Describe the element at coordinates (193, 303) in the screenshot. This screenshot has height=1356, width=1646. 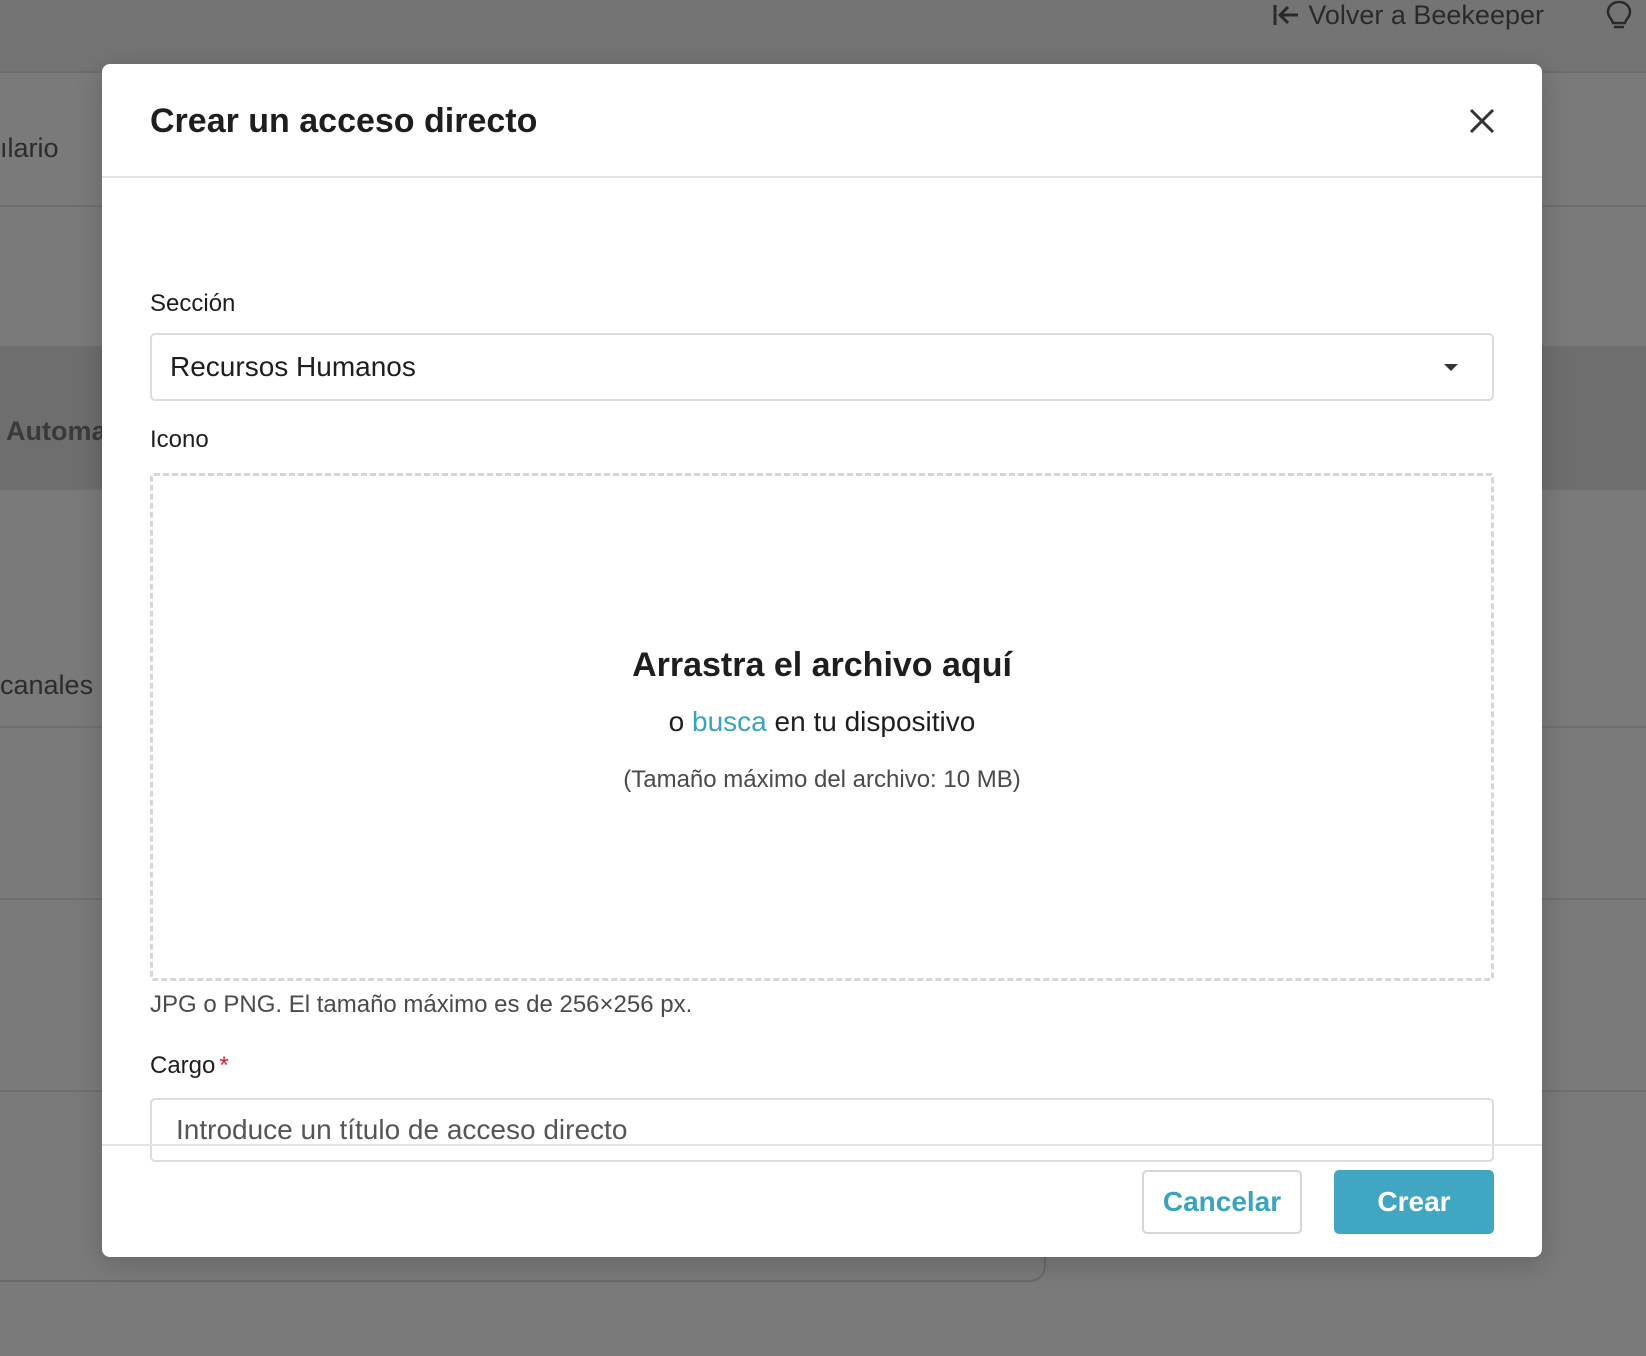
I see `section-label: Sección` at that location.